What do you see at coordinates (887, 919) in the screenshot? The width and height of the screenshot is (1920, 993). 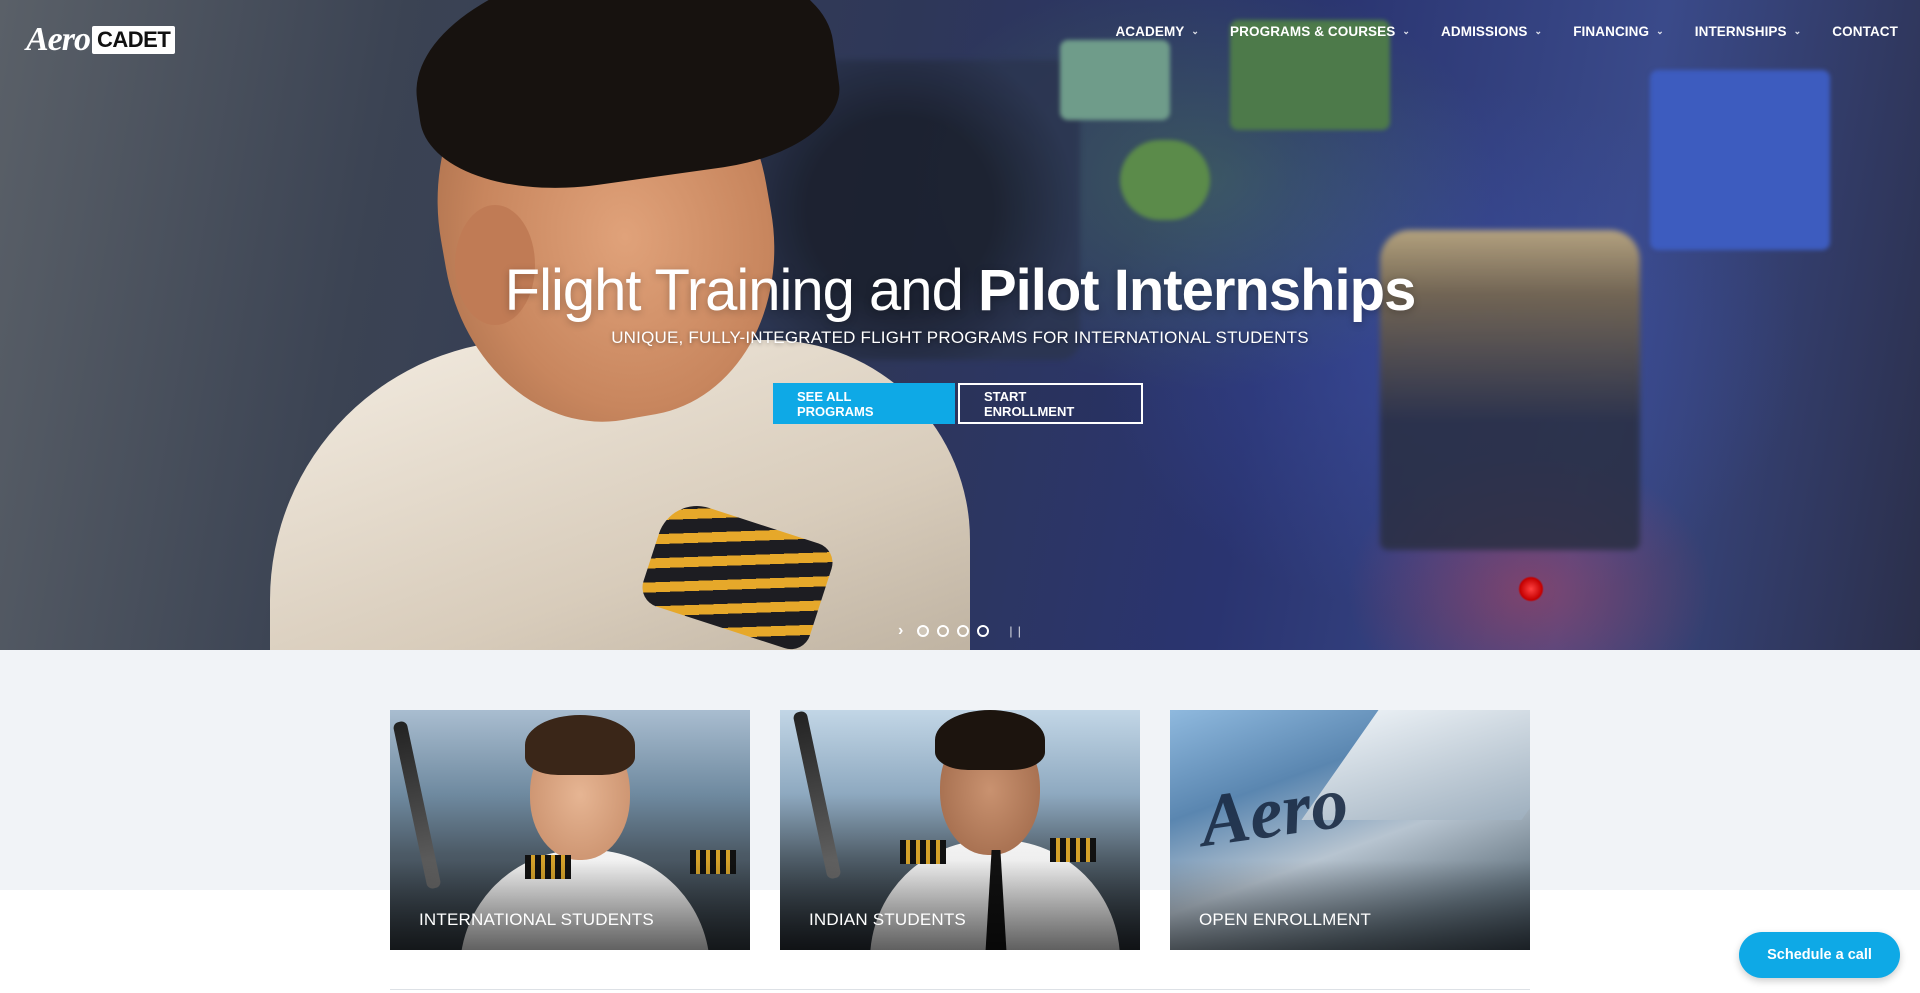 I see `card-label: INDIAN STUDENTS` at bounding box center [887, 919].